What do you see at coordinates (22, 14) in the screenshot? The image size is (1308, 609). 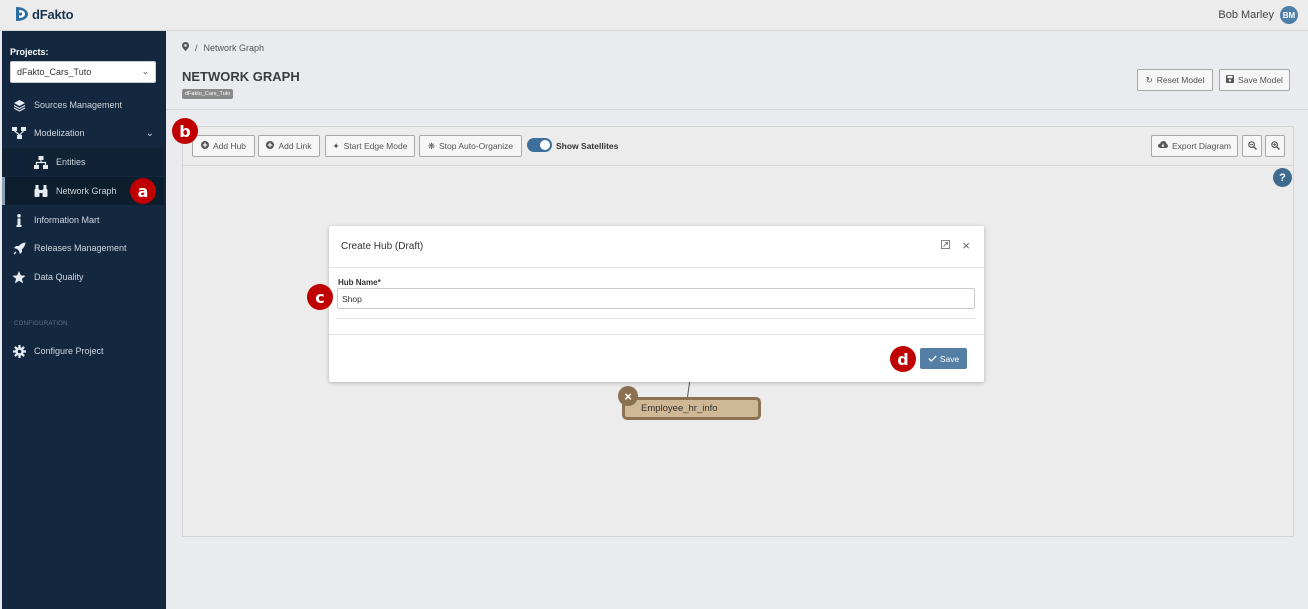 I see `logo-icon` at bounding box center [22, 14].